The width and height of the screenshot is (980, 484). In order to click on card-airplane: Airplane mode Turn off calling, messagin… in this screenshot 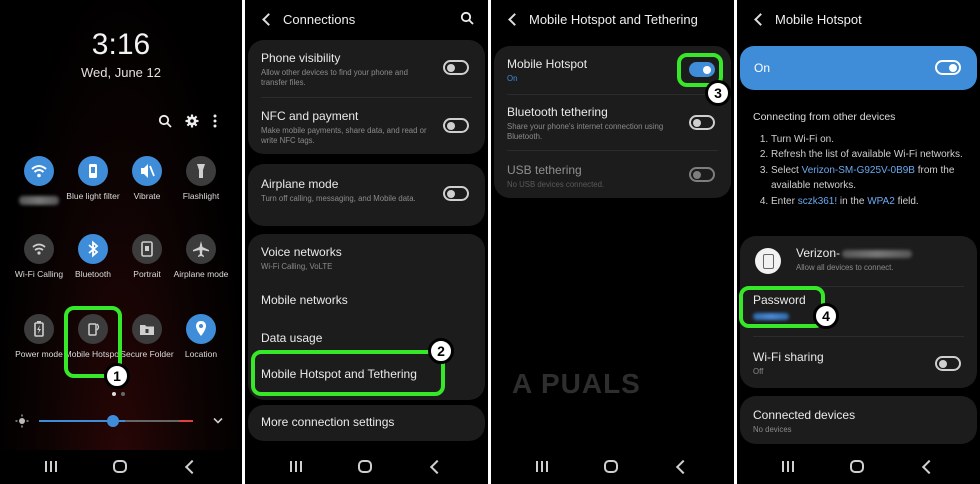, I will do `click(366, 195)`.